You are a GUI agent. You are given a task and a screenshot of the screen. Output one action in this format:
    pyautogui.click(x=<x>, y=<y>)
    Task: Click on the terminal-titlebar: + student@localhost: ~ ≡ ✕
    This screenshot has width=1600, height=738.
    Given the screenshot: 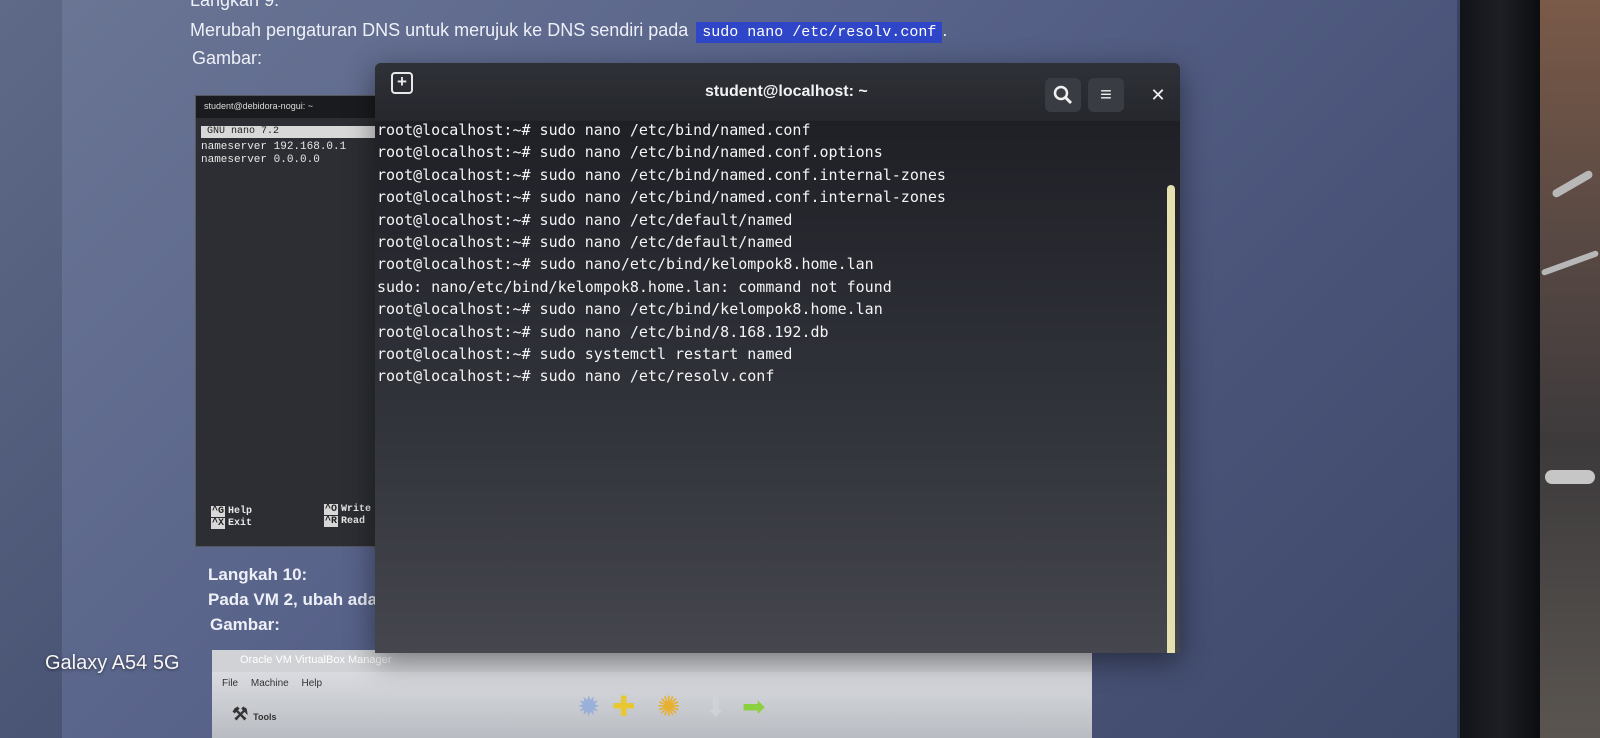 What is the action you would take?
    pyautogui.click(x=777, y=92)
    